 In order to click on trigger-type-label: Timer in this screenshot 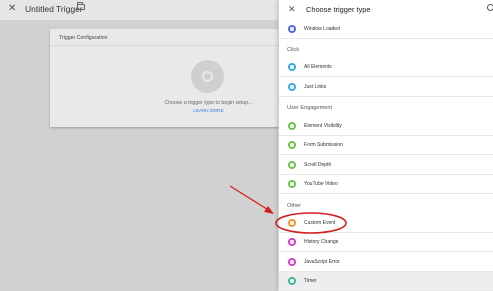, I will do `click(310, 281)`.